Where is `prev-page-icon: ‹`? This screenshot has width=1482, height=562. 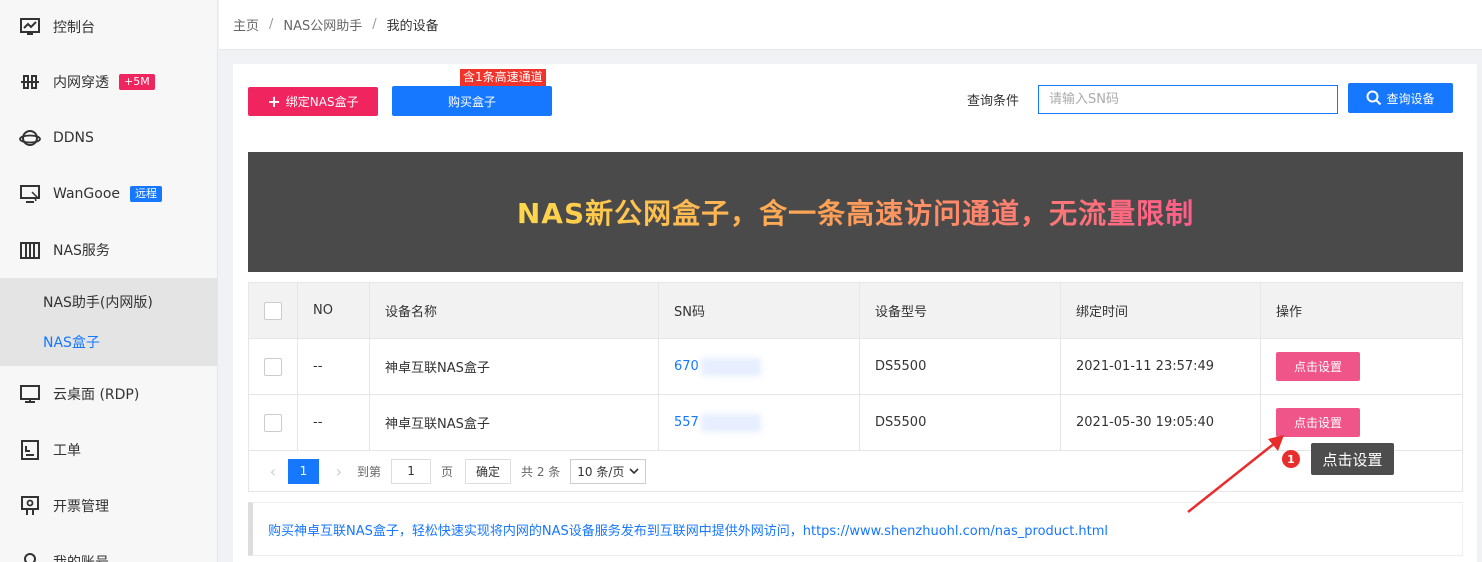
prev-page-icon: ‹ is located at coordinates (273, 471).